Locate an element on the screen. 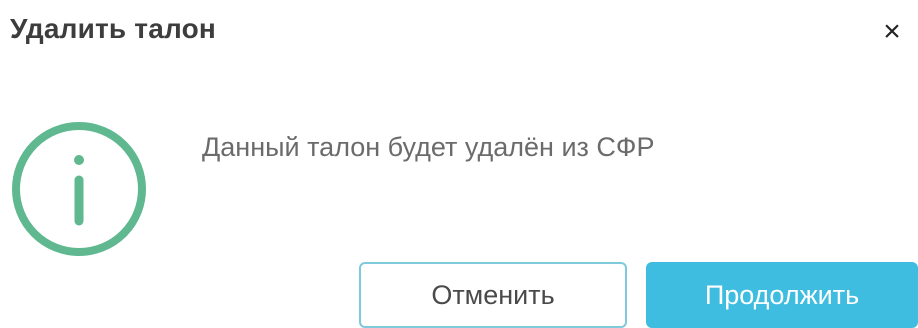 The height and width of the screenshot is (328, 918). close-button: × is located at coordinates (892, 32).